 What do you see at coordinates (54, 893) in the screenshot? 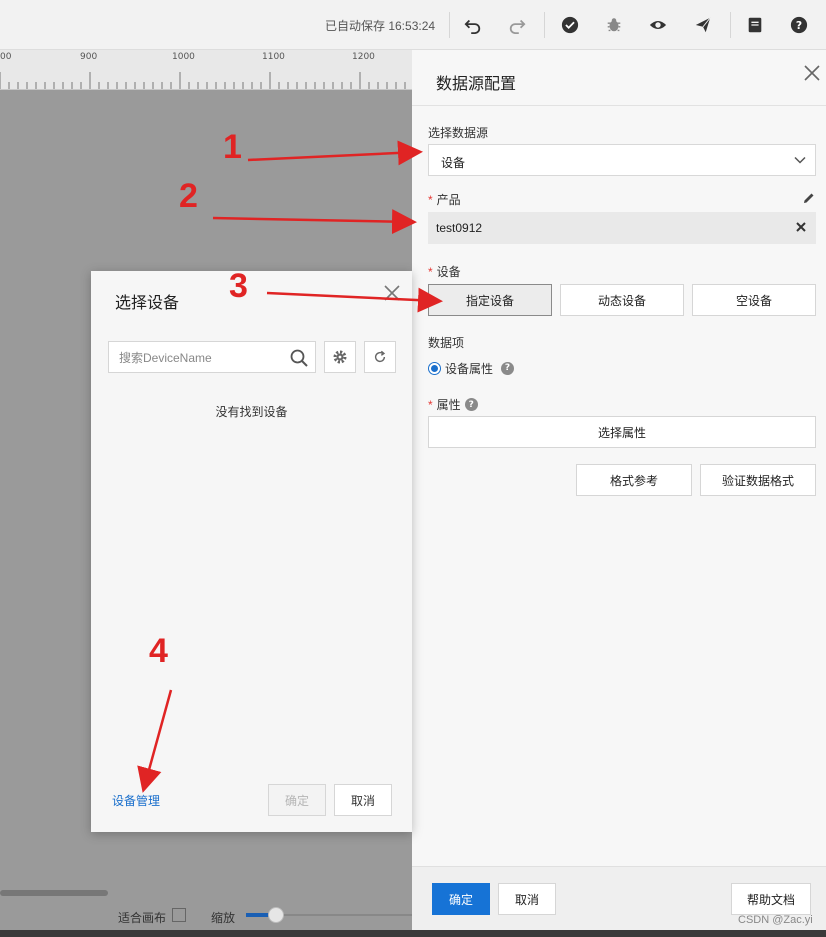
I see `horizontal-scrollbar` at bounding box center [54, 893].